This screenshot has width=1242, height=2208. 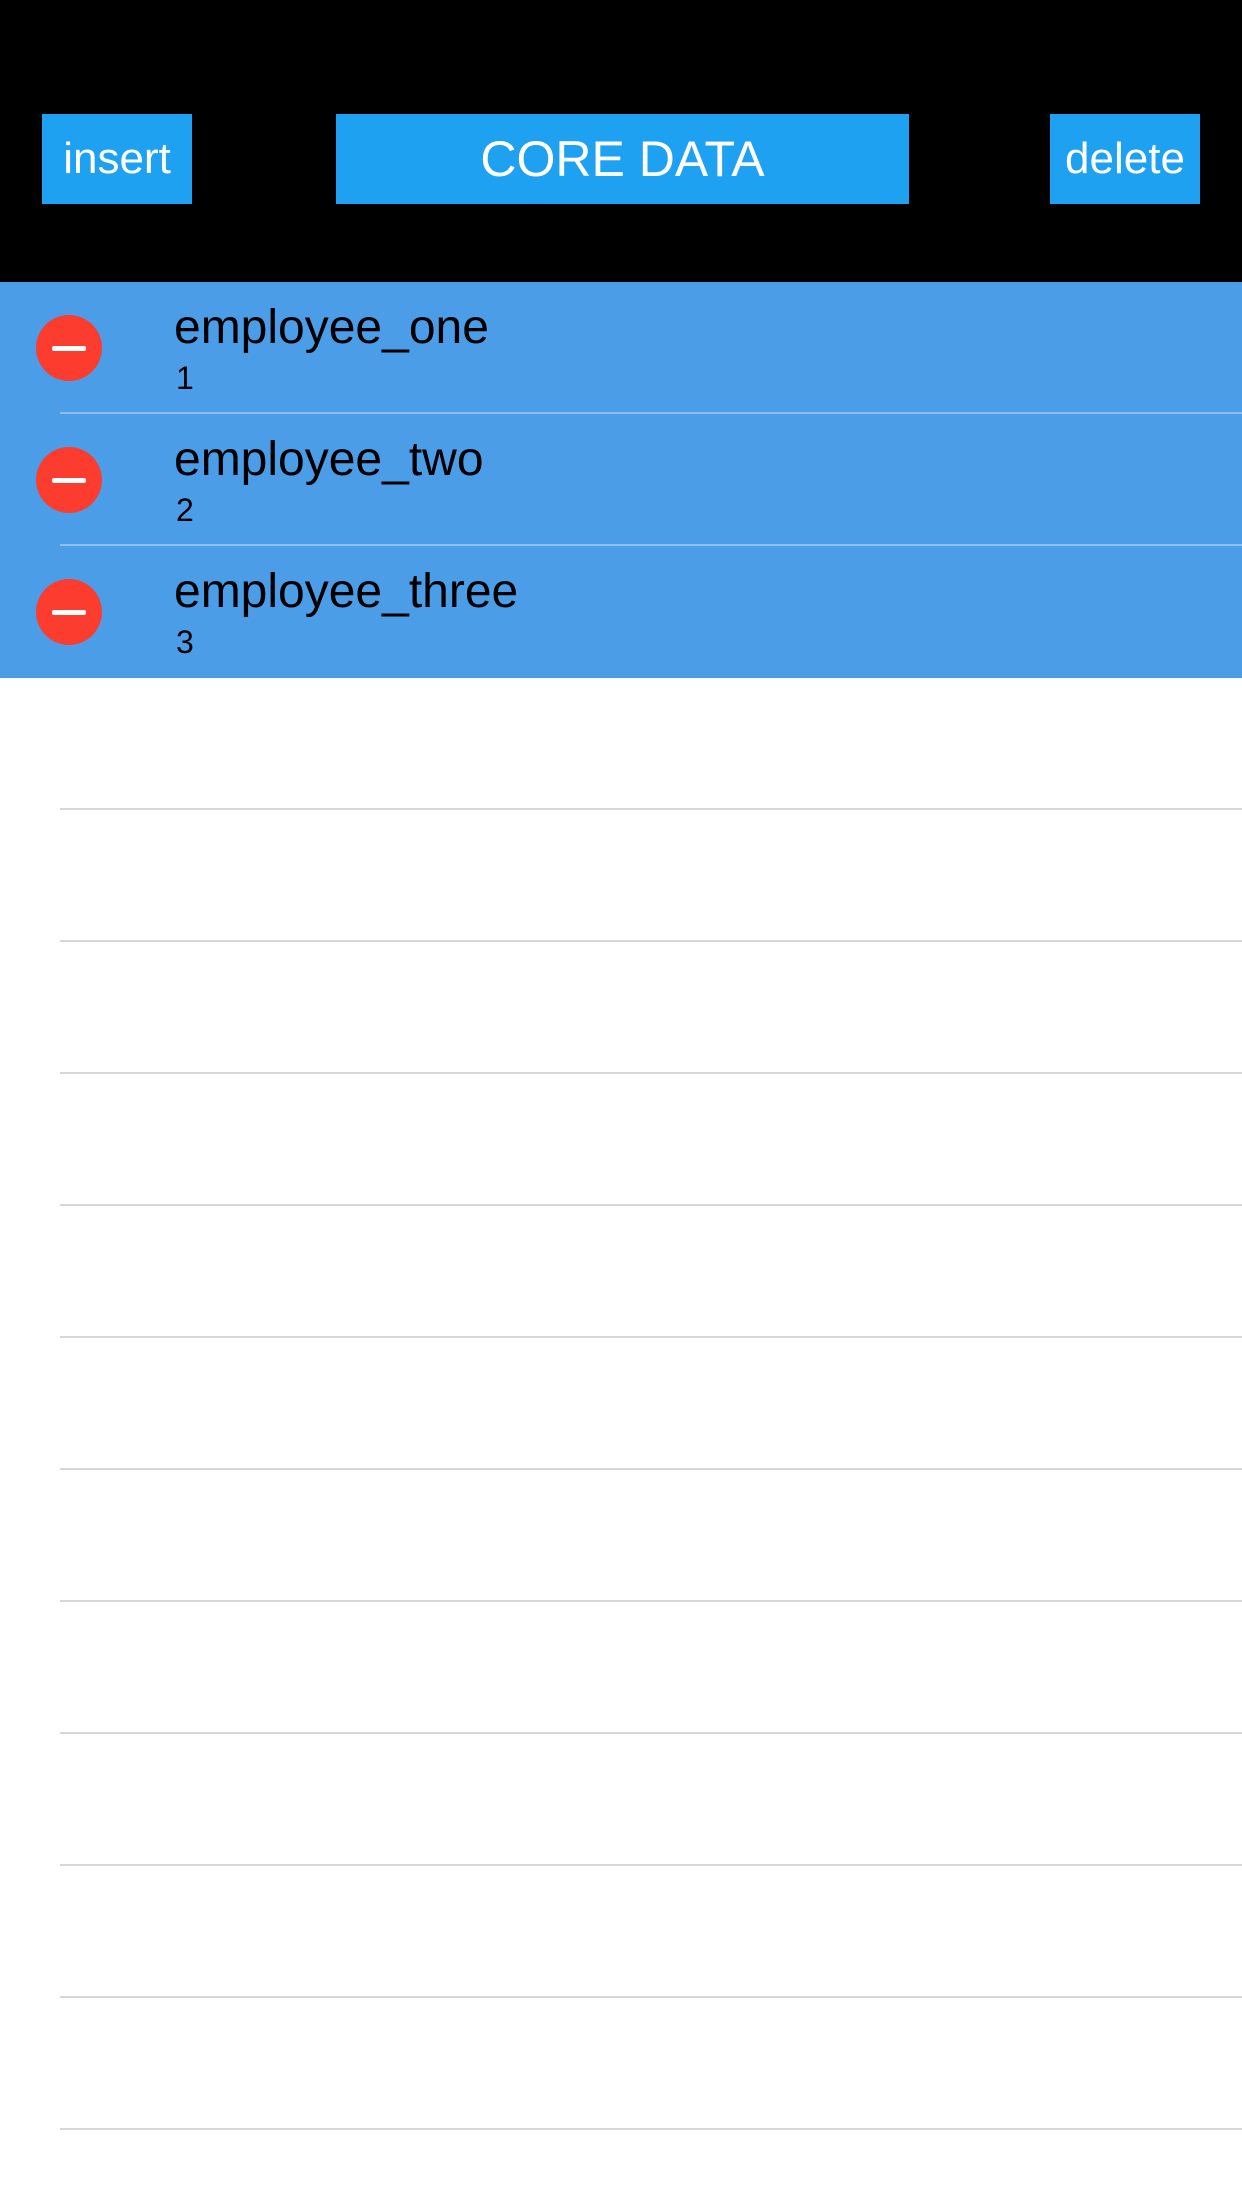 I want to click on row-separator, so click(x=651, y=2129).